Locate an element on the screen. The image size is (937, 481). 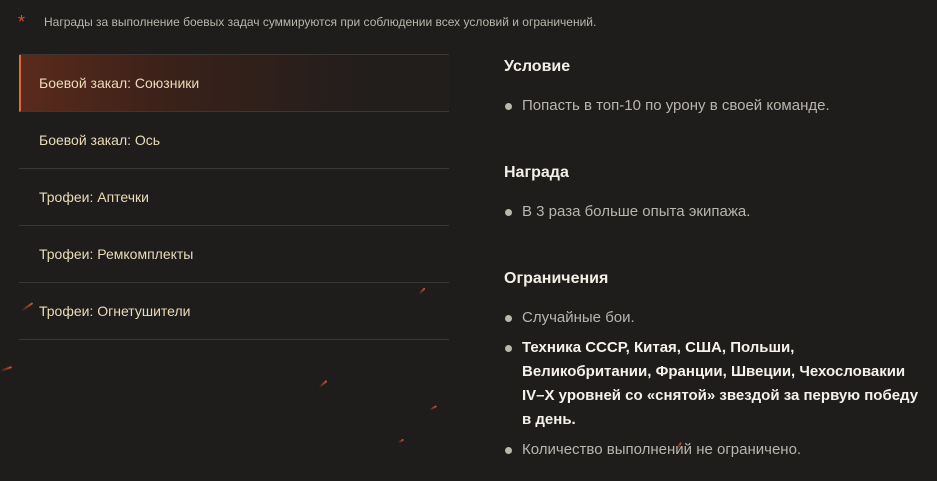
menu-item-label: Боевой закал: Ось is located at coordinates (100, 140).